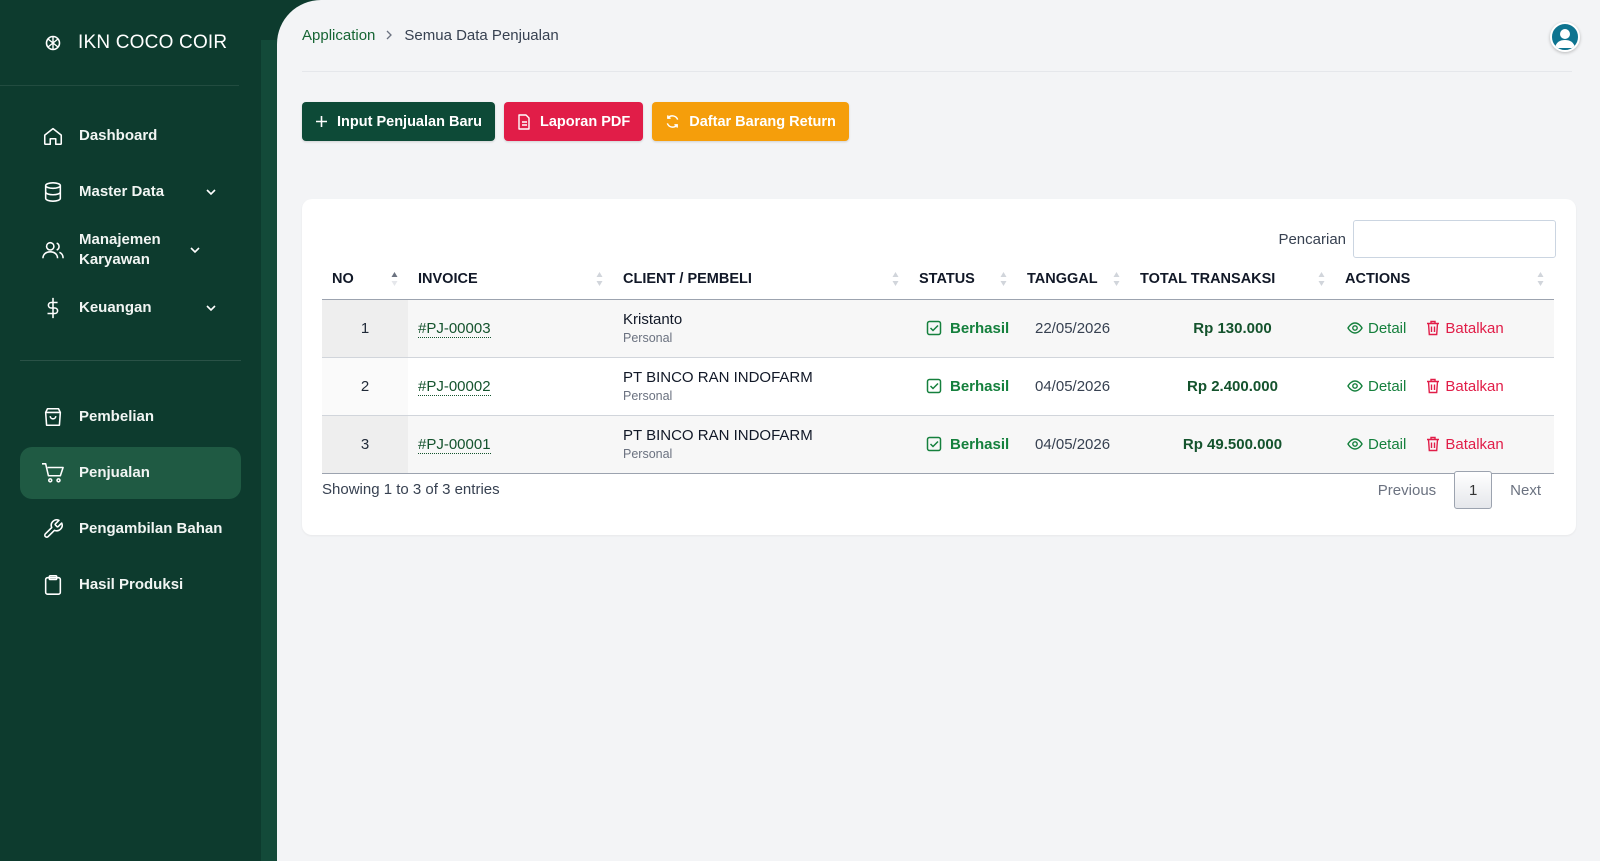  Describe the element at coordinates (761, 279) in the screenshot. I see `column-header-client: CLIENT / PEMBELI` at that location.